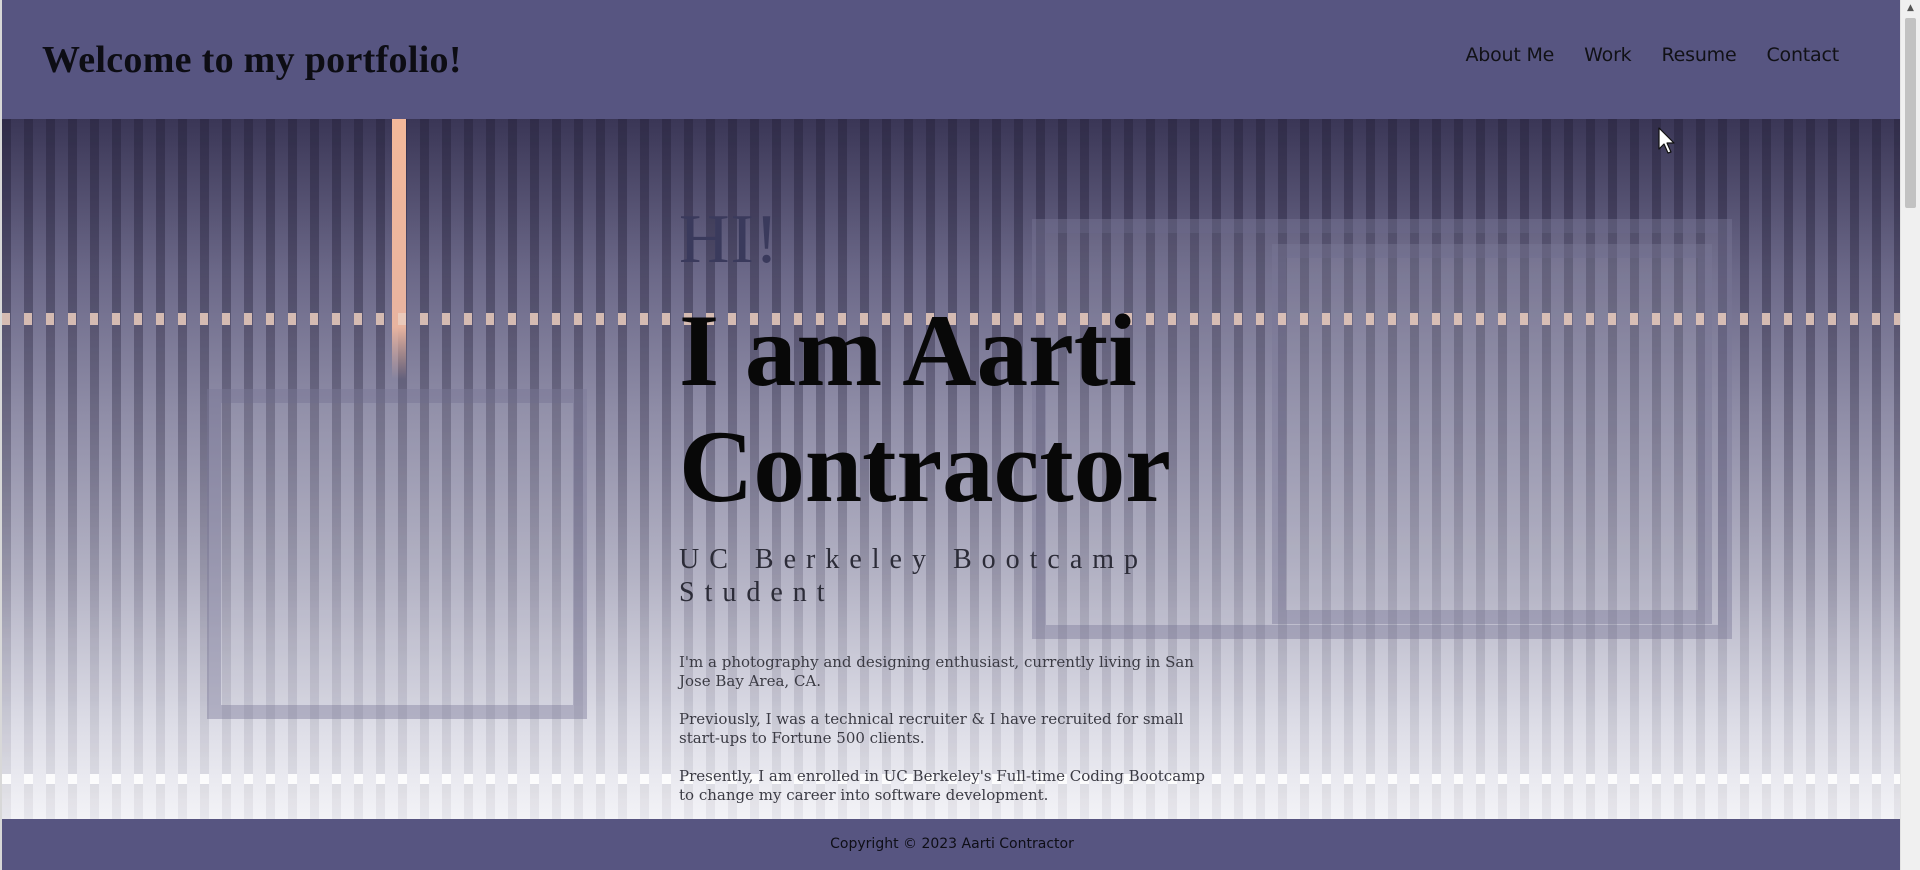 Image resolution: width=1920 pixels, height=870 pixels. I want to click on footer-copyright: Copyright © 2023 Aarti Contractor, so click(952, 843).